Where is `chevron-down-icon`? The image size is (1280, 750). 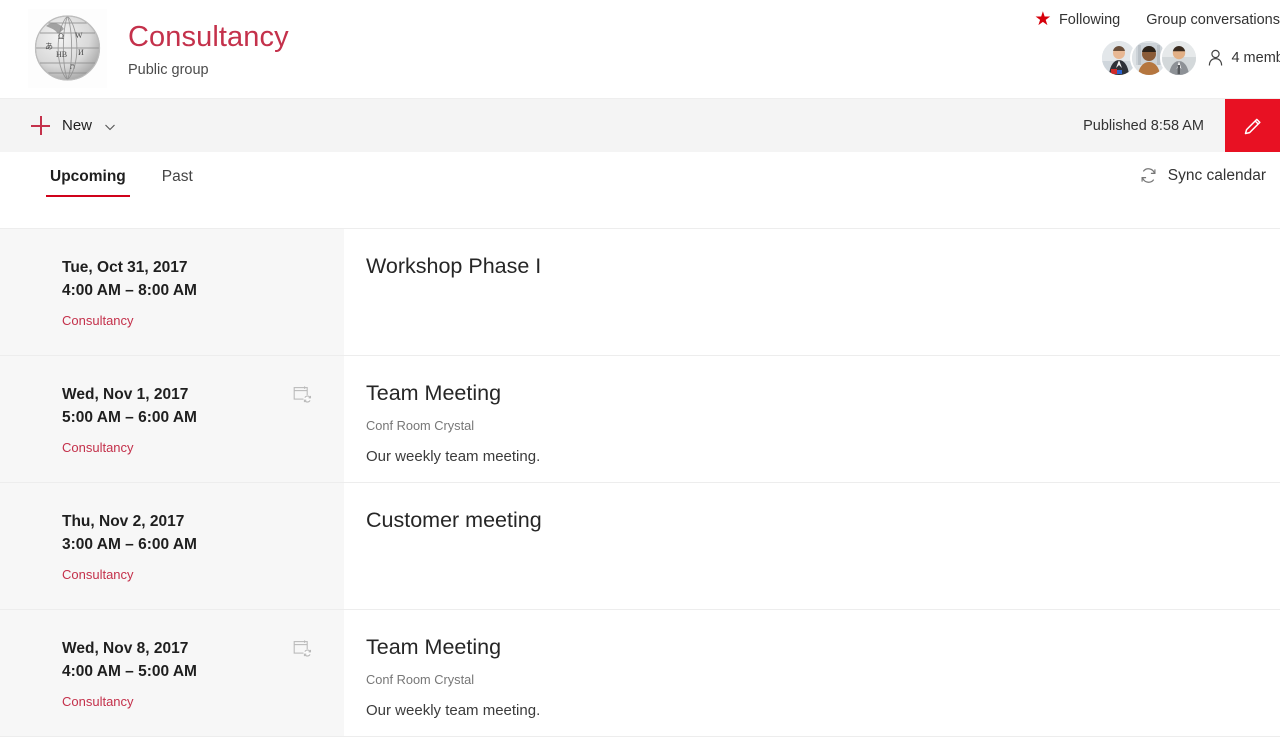
chevron-down-icon is located at coordinates (110, 126).